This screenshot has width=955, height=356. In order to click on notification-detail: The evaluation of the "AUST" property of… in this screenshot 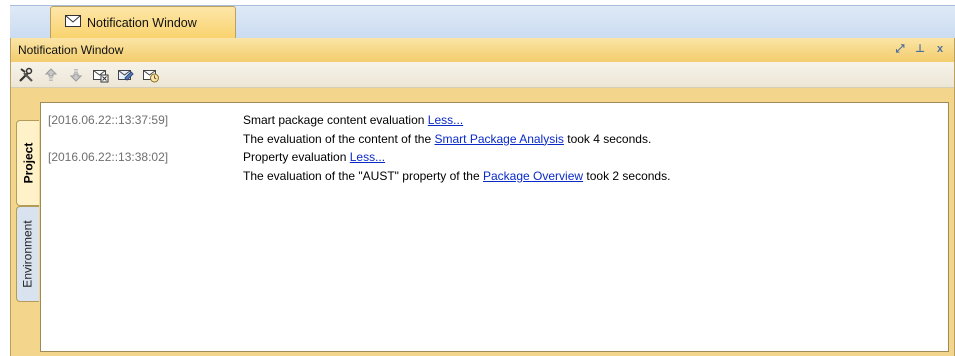, I will do `click(498, 176)`.